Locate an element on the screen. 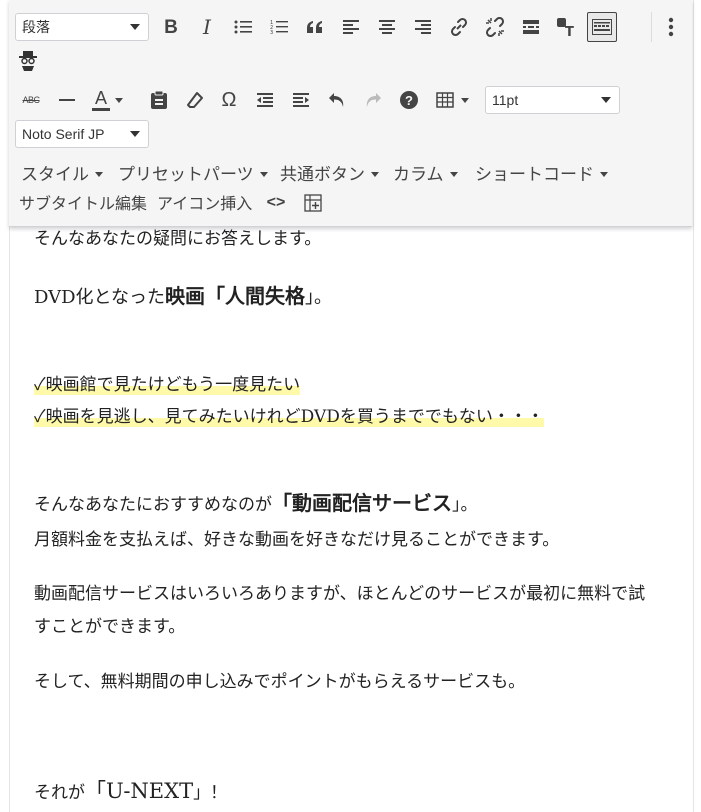 The height and width of the screenshot is (812, 701). menu-shortcodes: ショートコード is located at coordinates (541, 172).